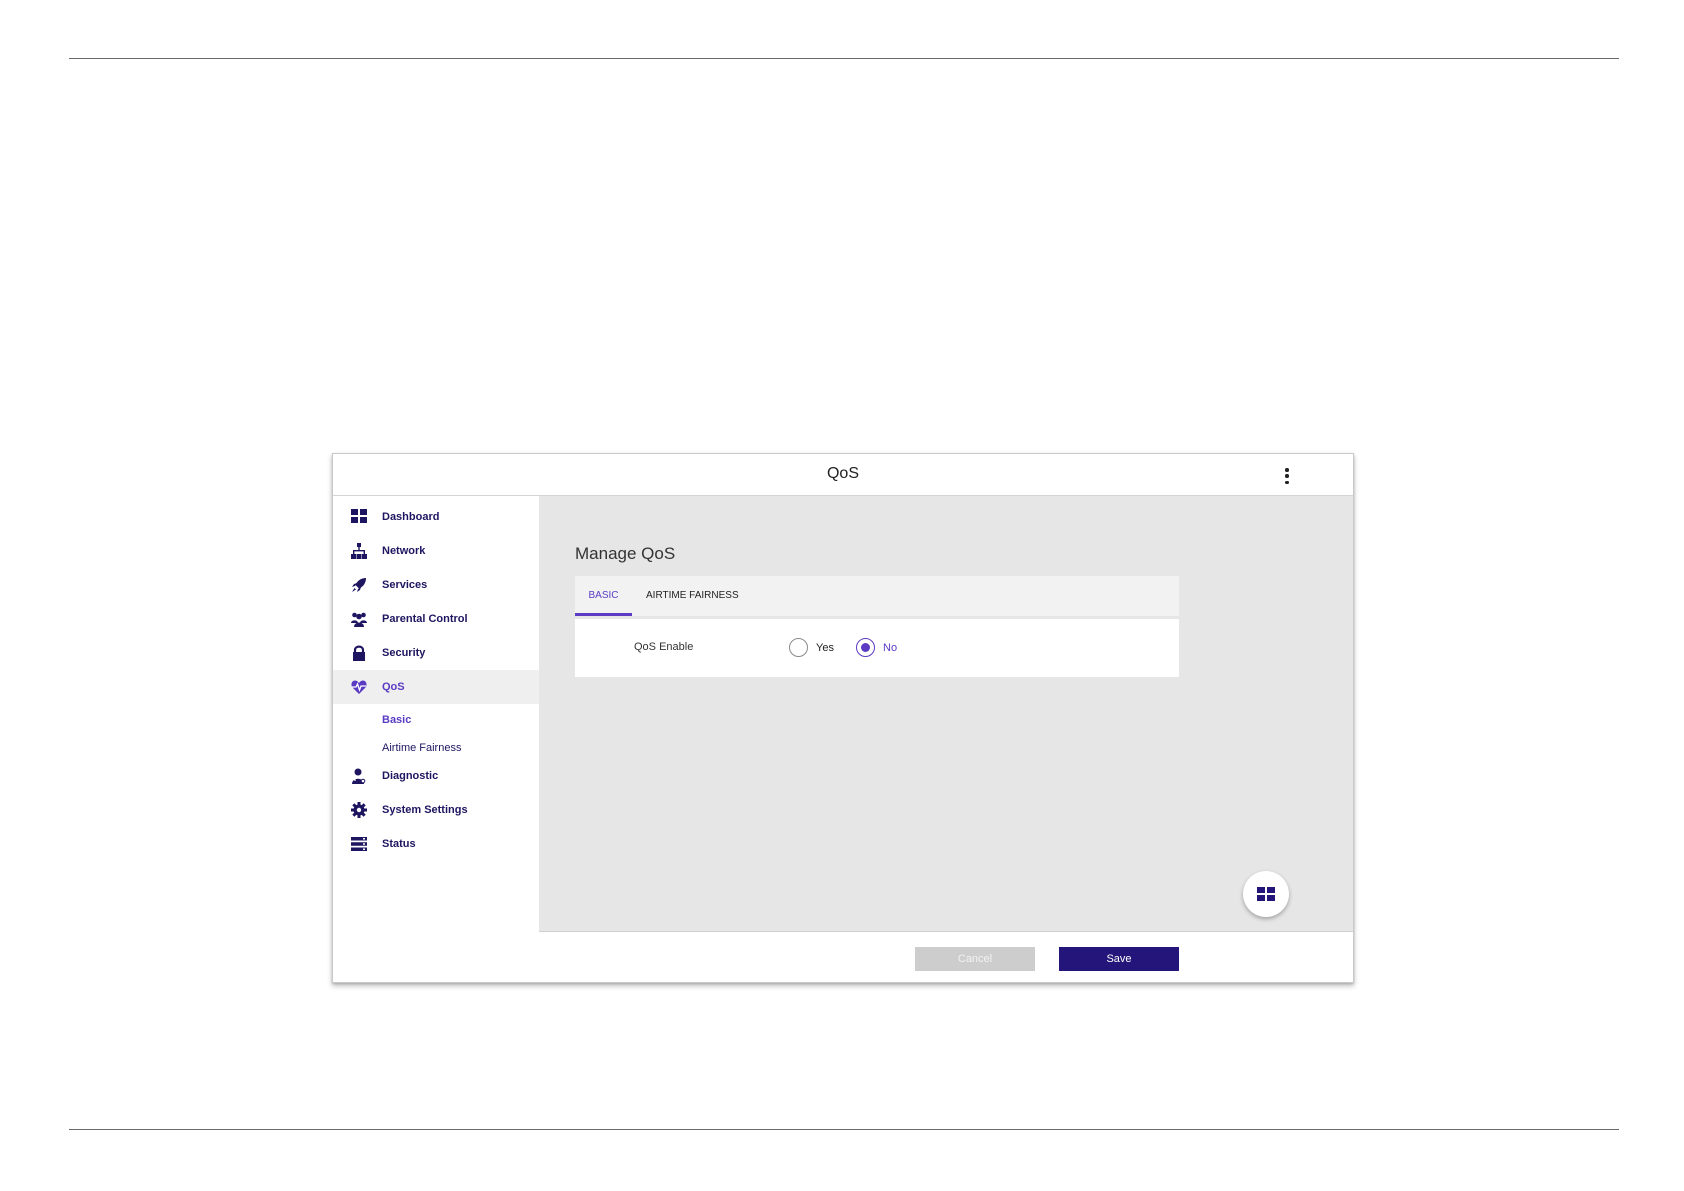 The height and width of the screenshot is (1191, 1684). I want to click on sidebar-item-label: QoS, so click(393, 687).